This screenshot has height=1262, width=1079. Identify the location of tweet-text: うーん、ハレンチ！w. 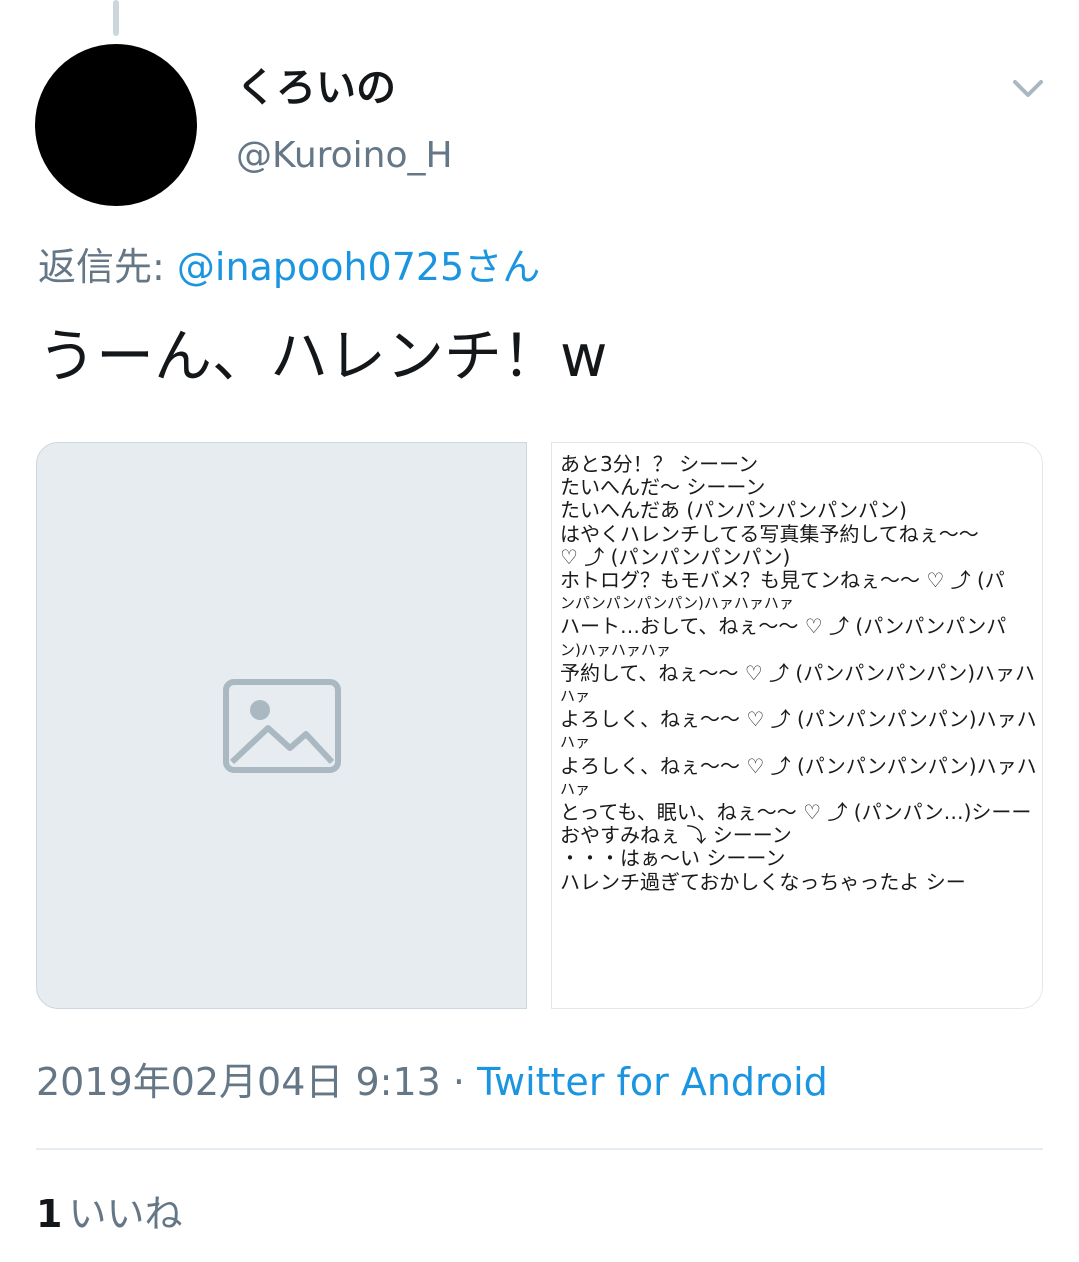
(323, 356).